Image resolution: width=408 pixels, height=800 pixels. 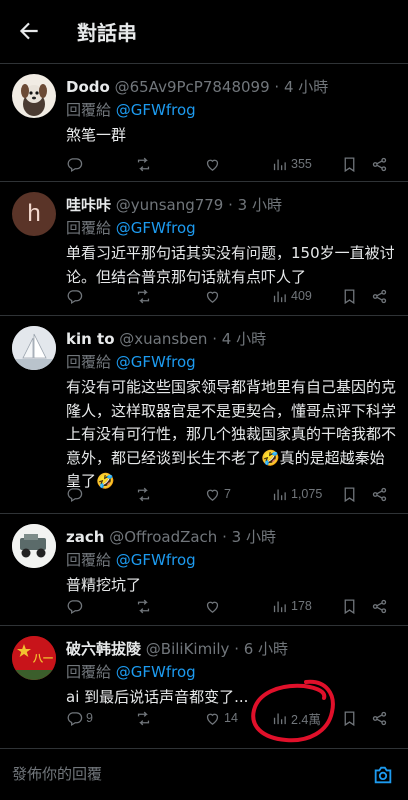 What do you see at coordinates (301, 296) in the screenshot?
I see `views-count: 409` at bounding box center [301, 296].